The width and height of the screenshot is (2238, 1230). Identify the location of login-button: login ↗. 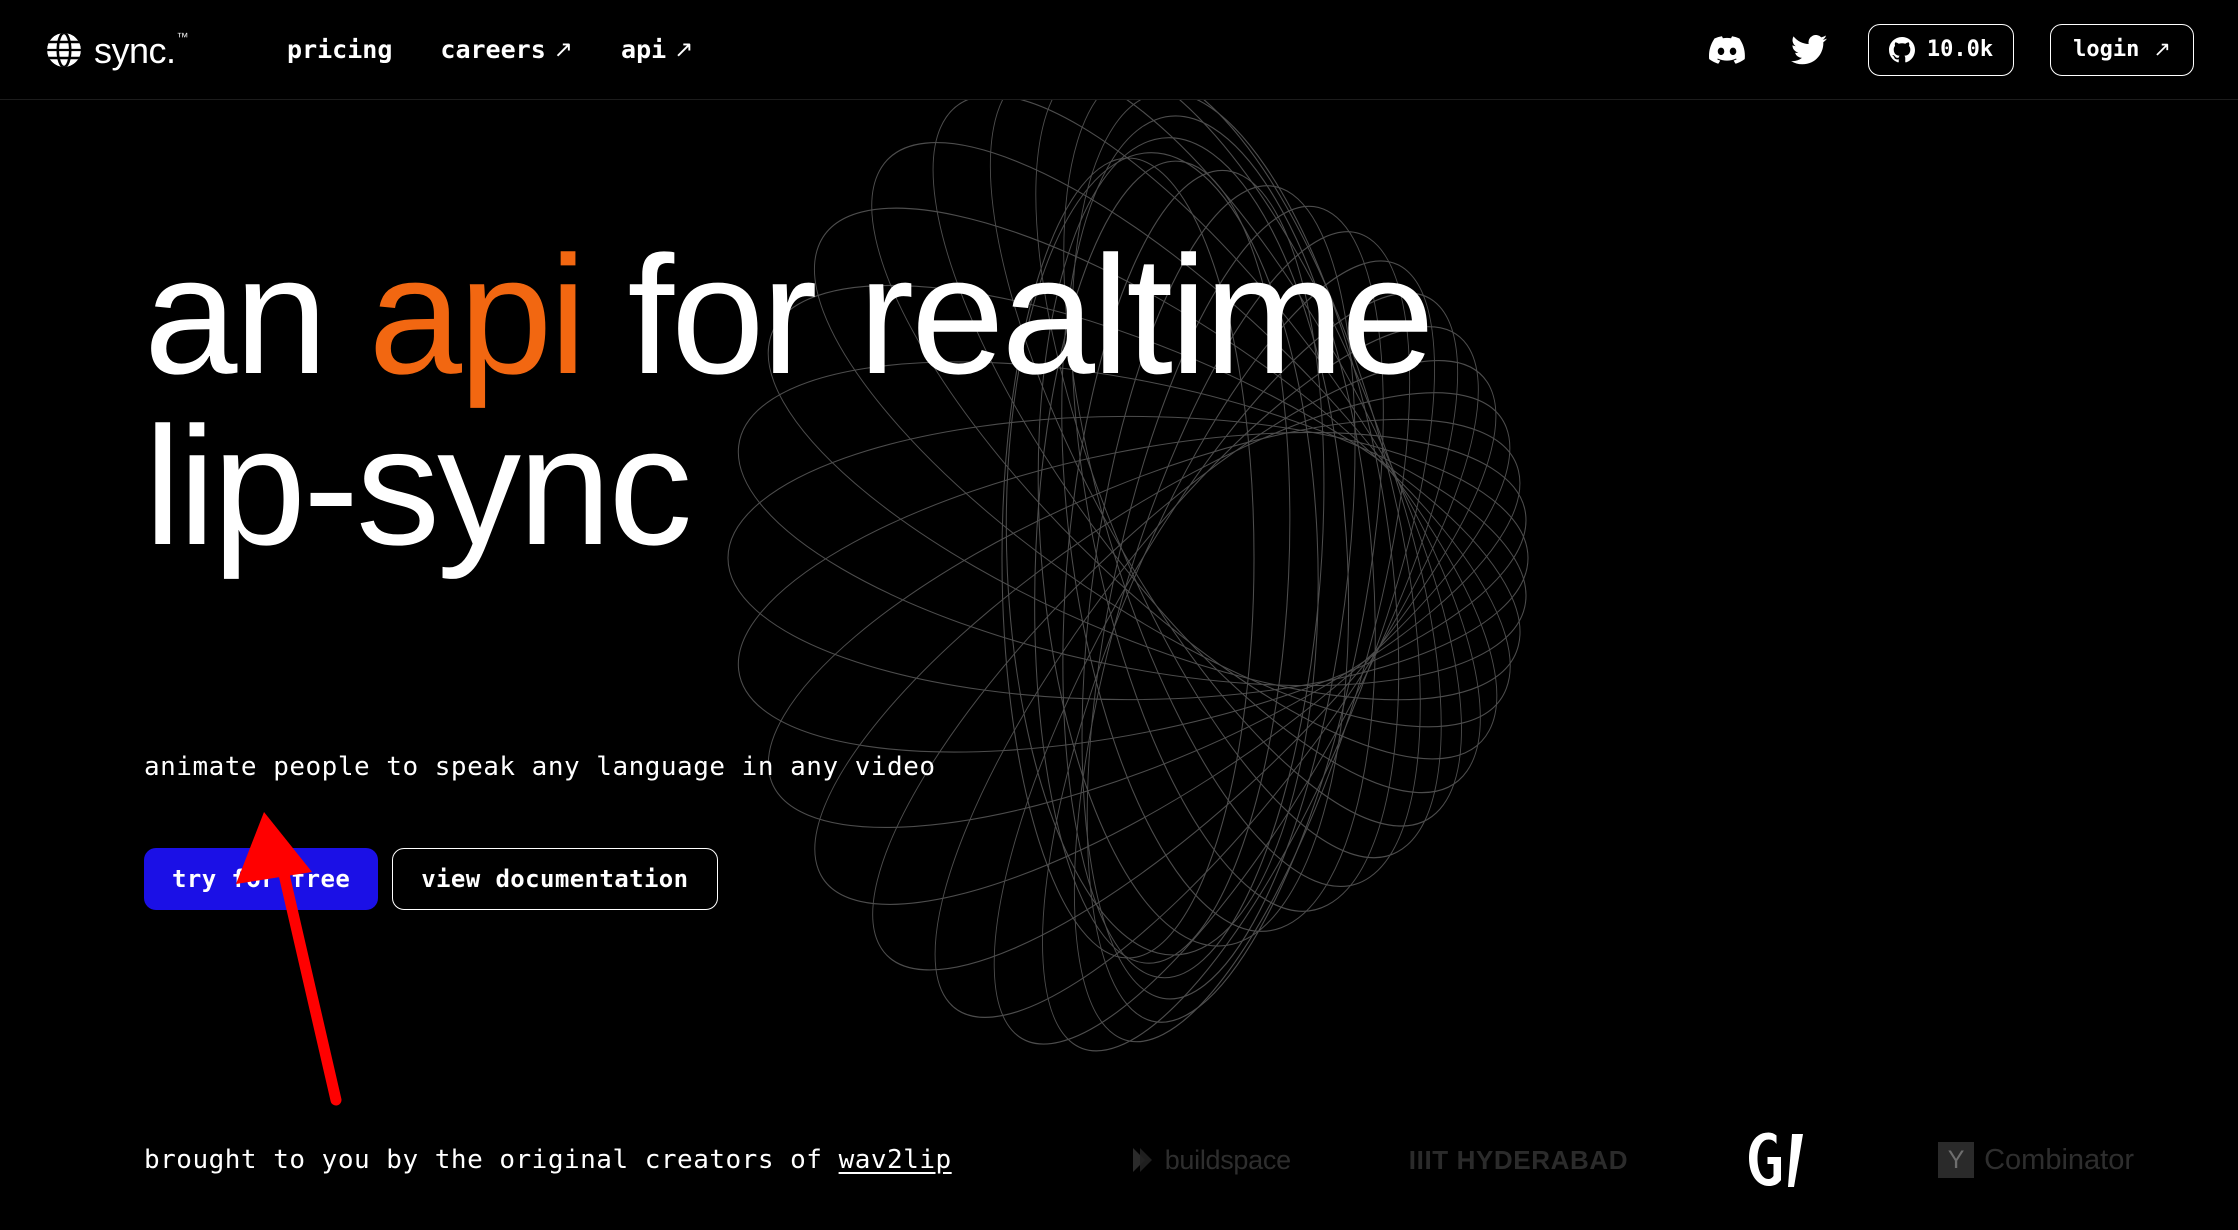
(2122, 49).